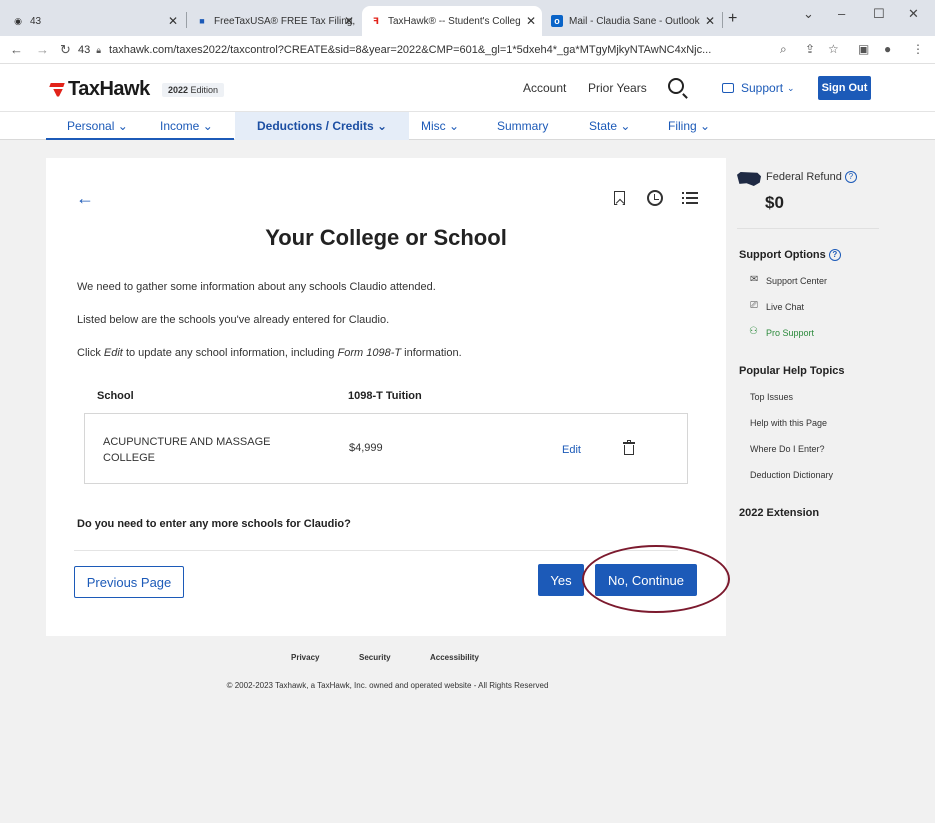 The image size is (935, 823). I want to click on taxhawk-favicon-icon: ꟻ, so click(376, 20).